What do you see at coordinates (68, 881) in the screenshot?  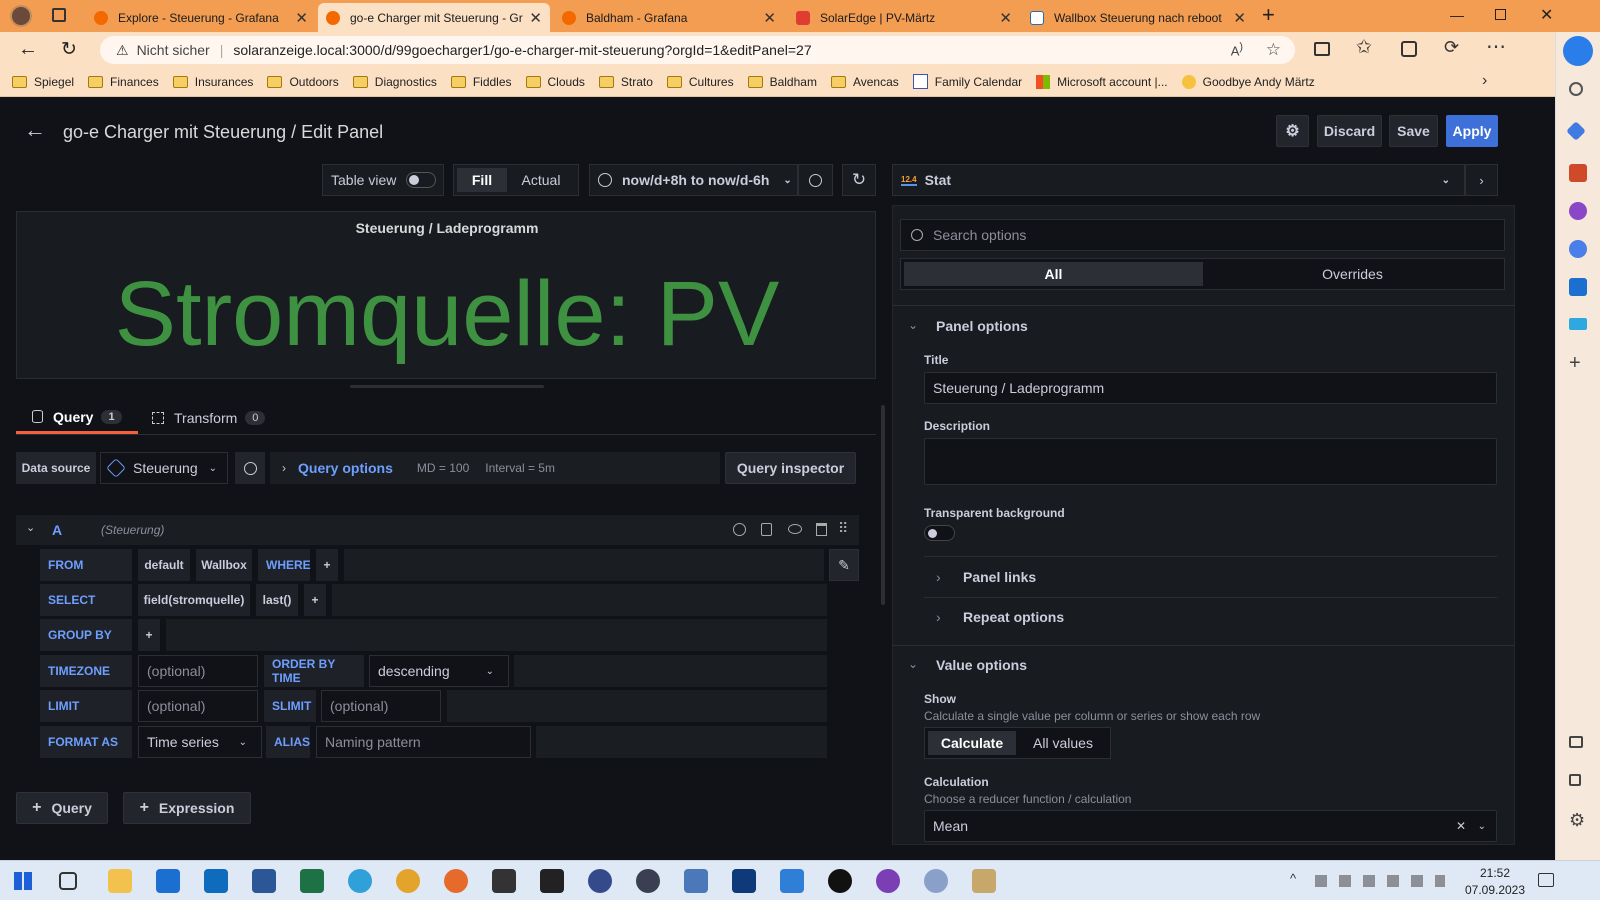 I see `task-view-icon` at bounding box center [68, 881].